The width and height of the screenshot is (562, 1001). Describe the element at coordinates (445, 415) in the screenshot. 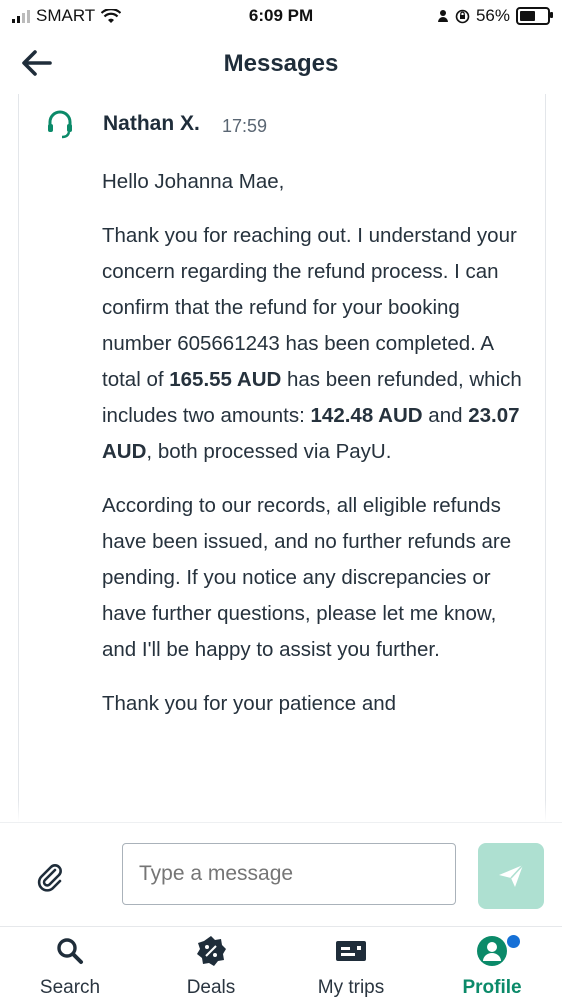

I see `text-span: and` at that location.